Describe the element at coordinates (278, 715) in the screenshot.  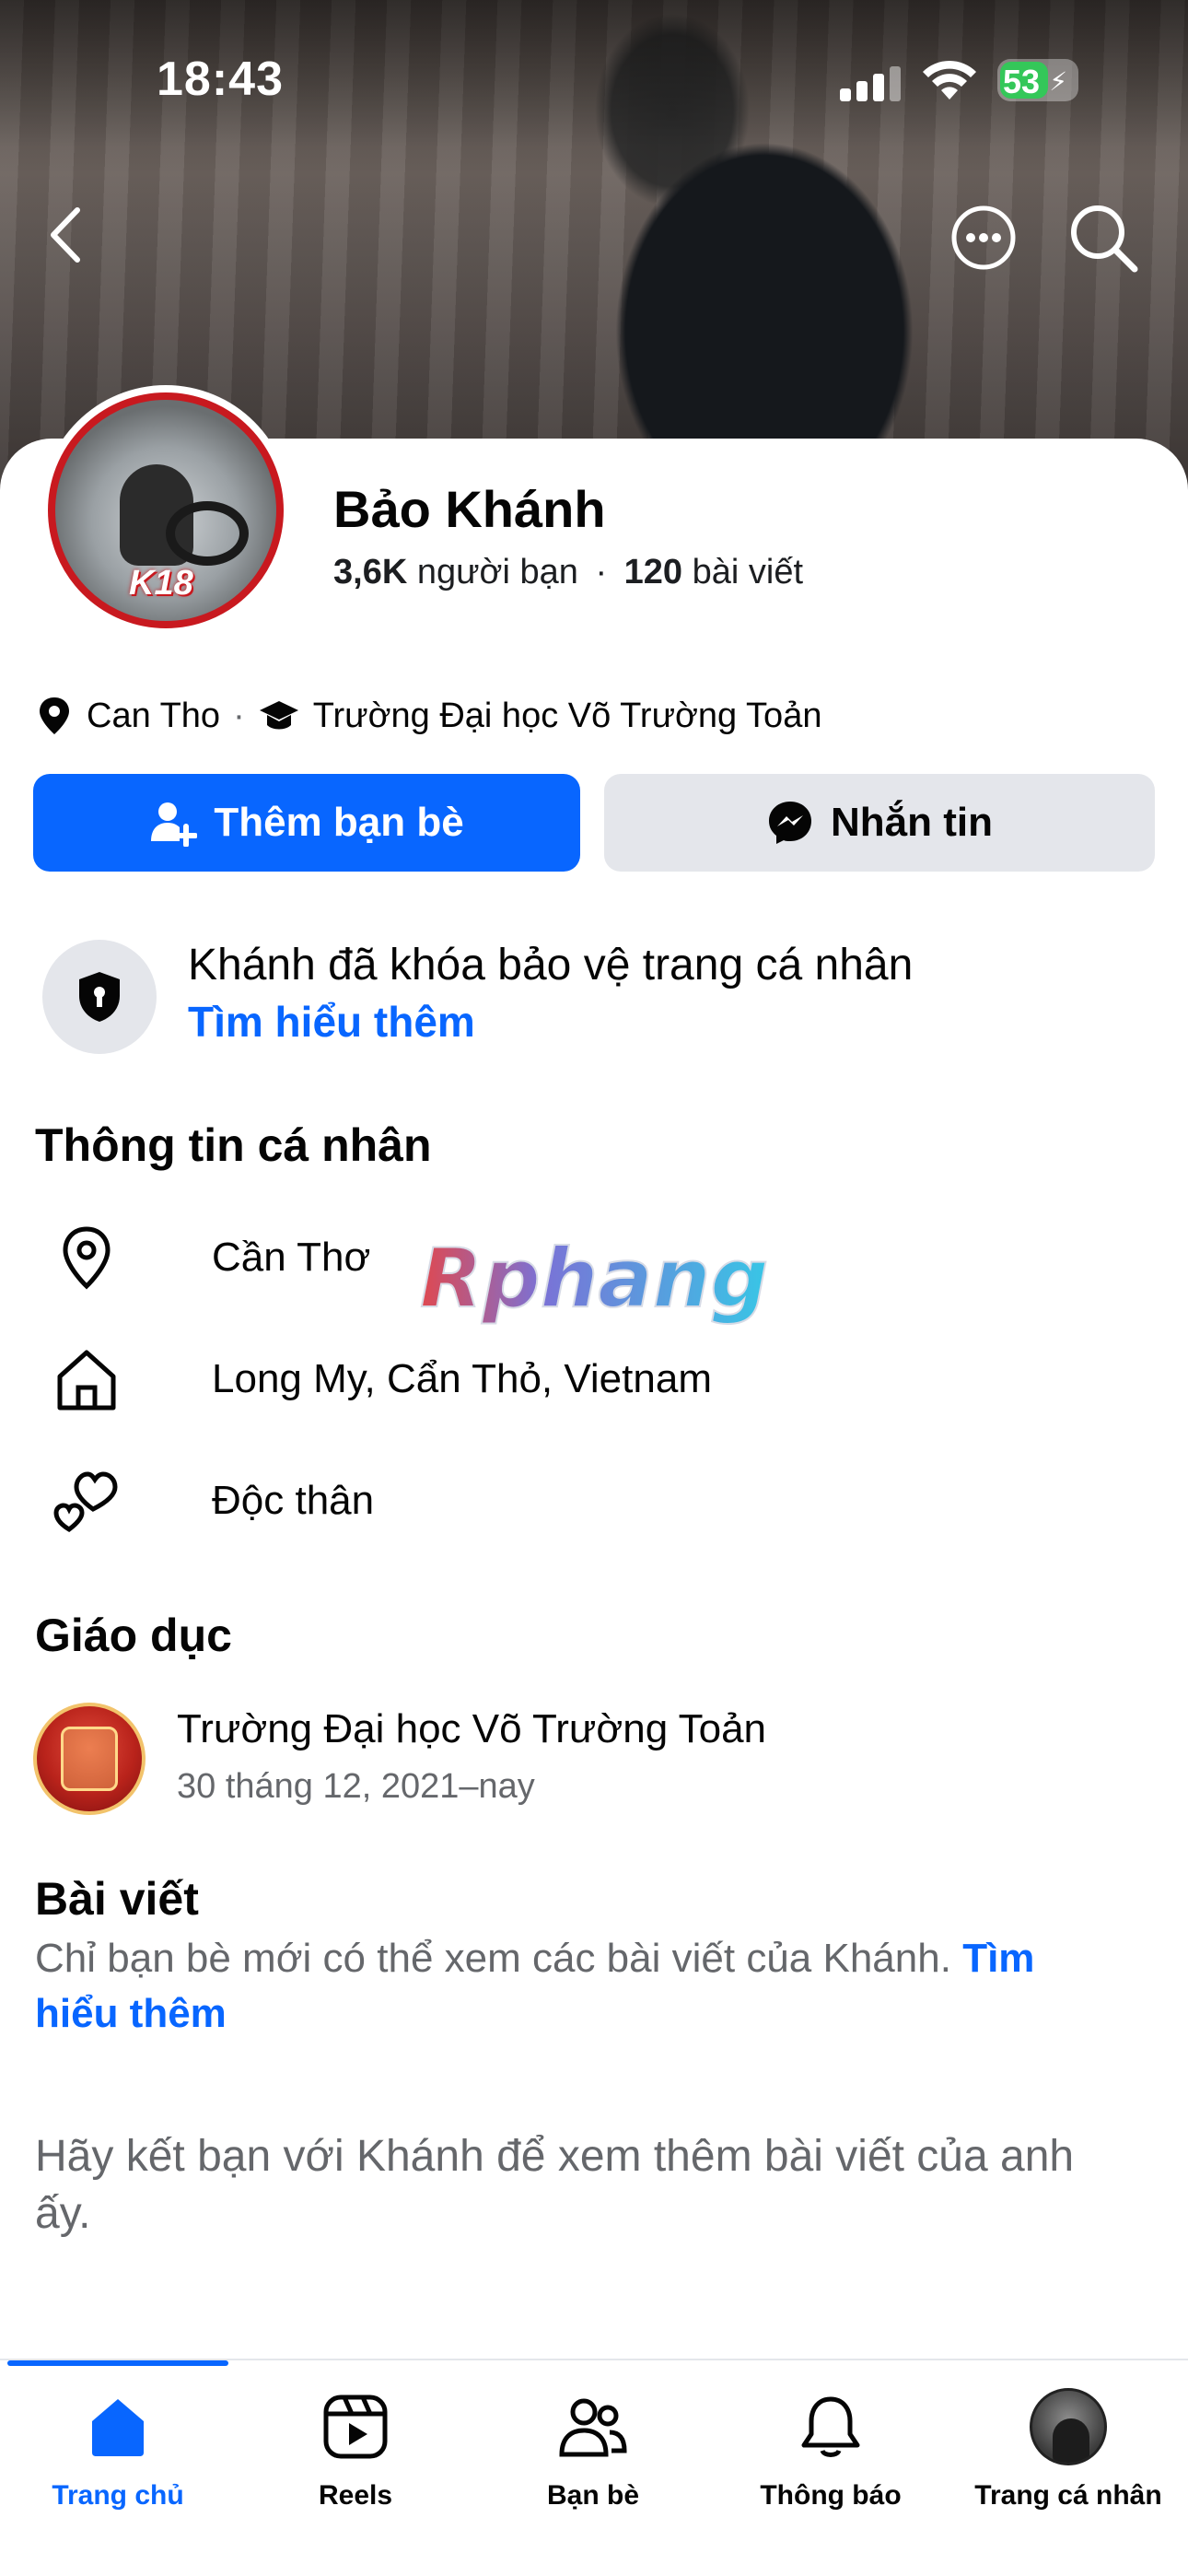
I see `graduation-cap-icon` at that location.